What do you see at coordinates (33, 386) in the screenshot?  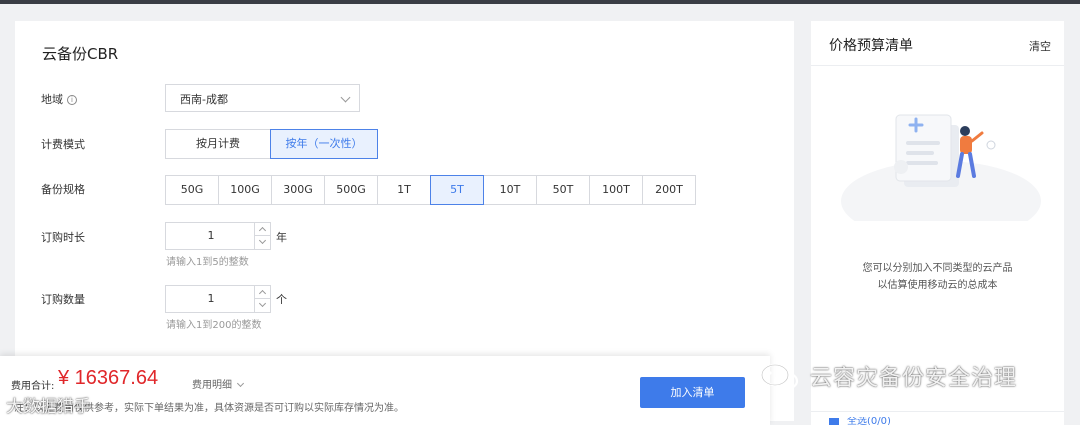 I see `total-label: 费用合计:` at bounding box center [33, 386].